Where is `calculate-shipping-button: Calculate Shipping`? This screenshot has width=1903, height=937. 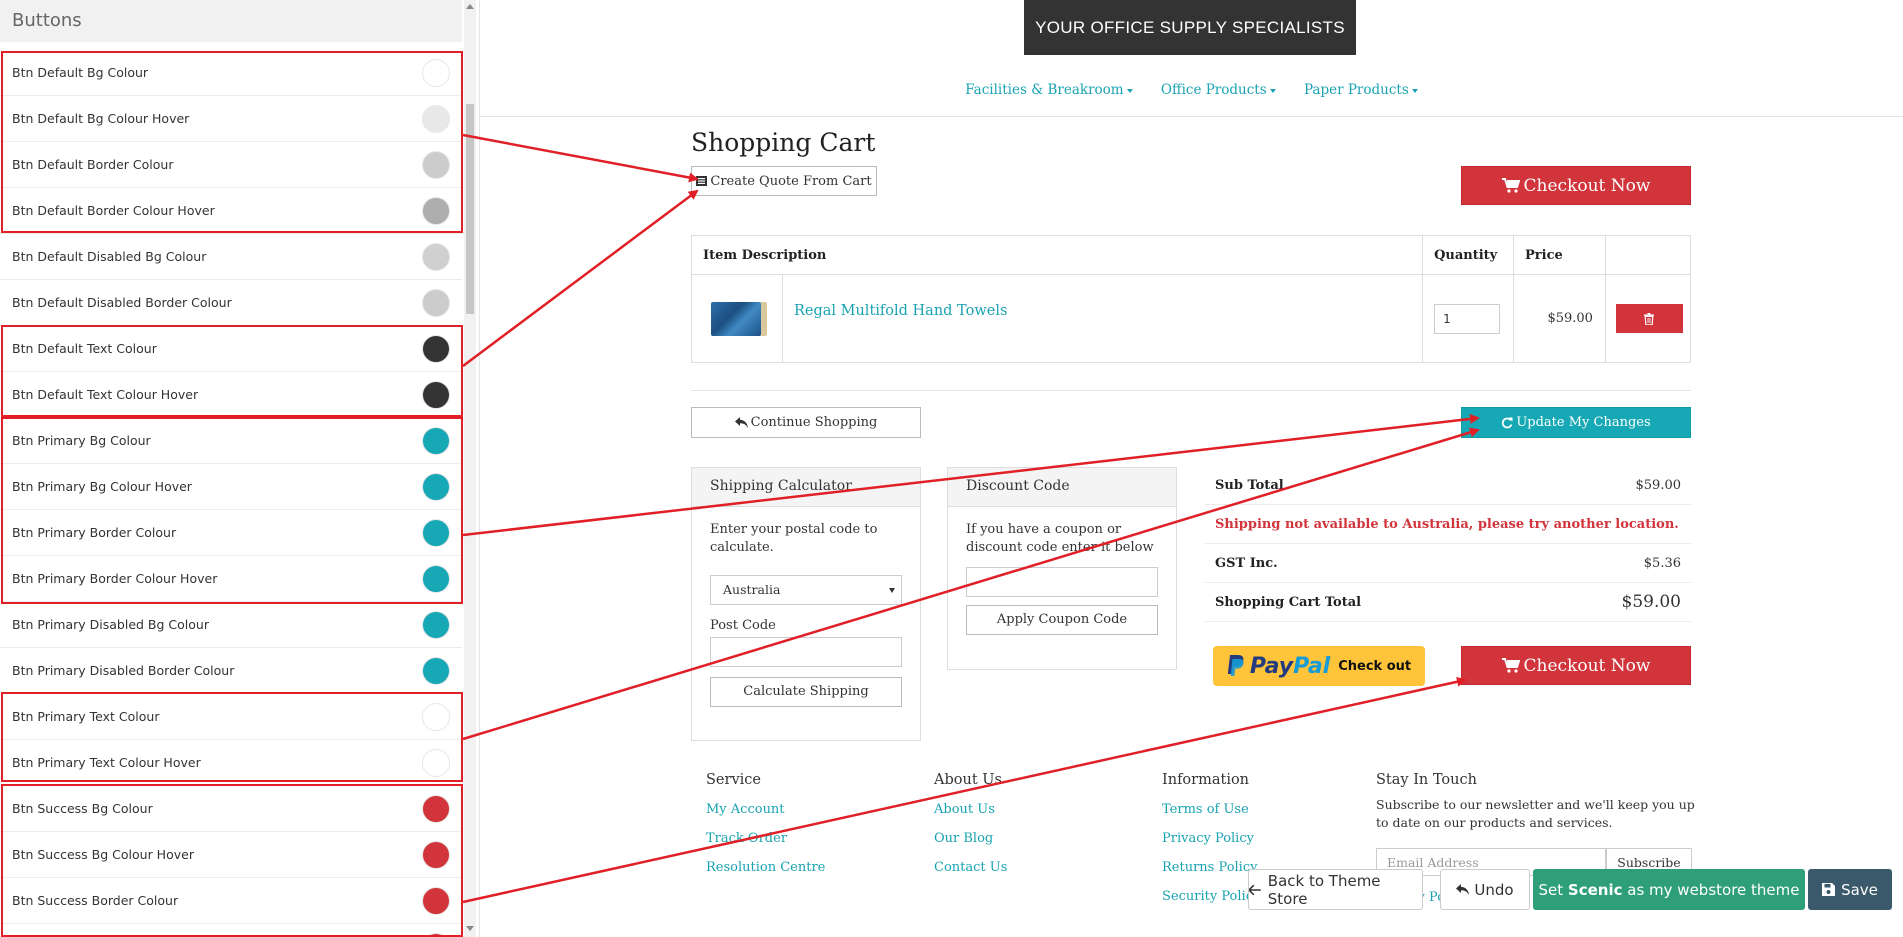
calculate-shipping-button: Calculate Shipping is located at coordinates (806, 692).